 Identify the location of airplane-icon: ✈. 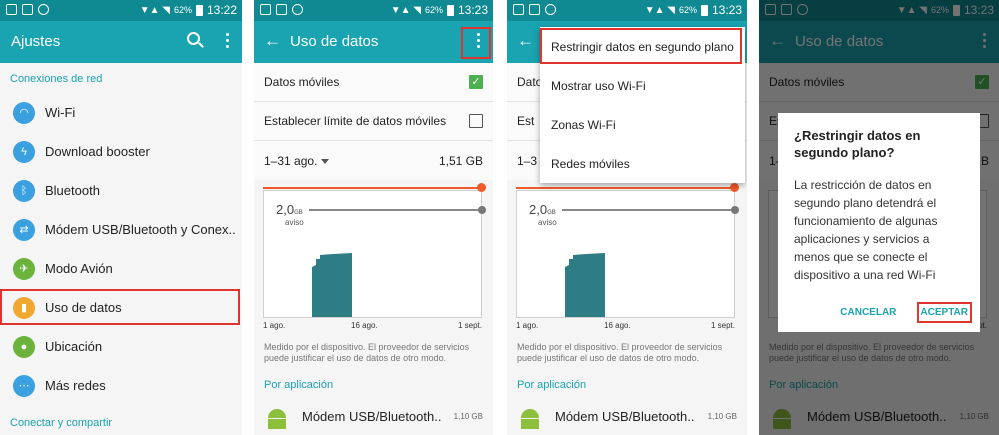
(24, 268).